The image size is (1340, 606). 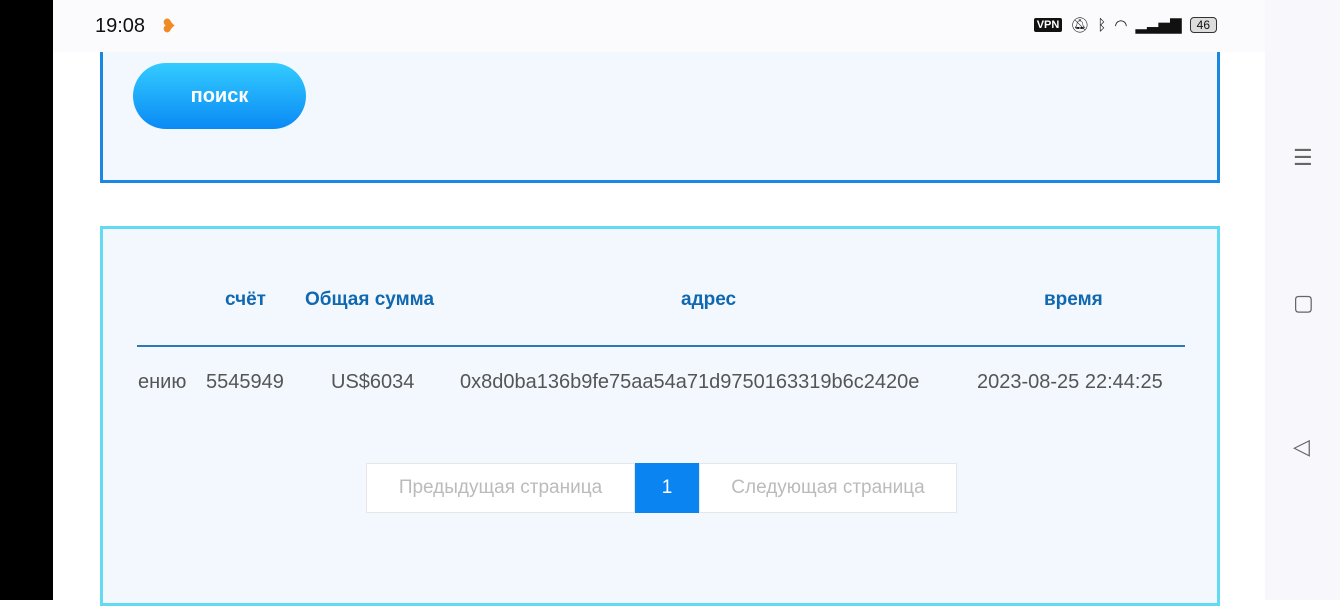 What do you see at coordinates (1303, 158) in the screenshot?
I see `menu-icon: ☰` at bounding box center [1303, 158].